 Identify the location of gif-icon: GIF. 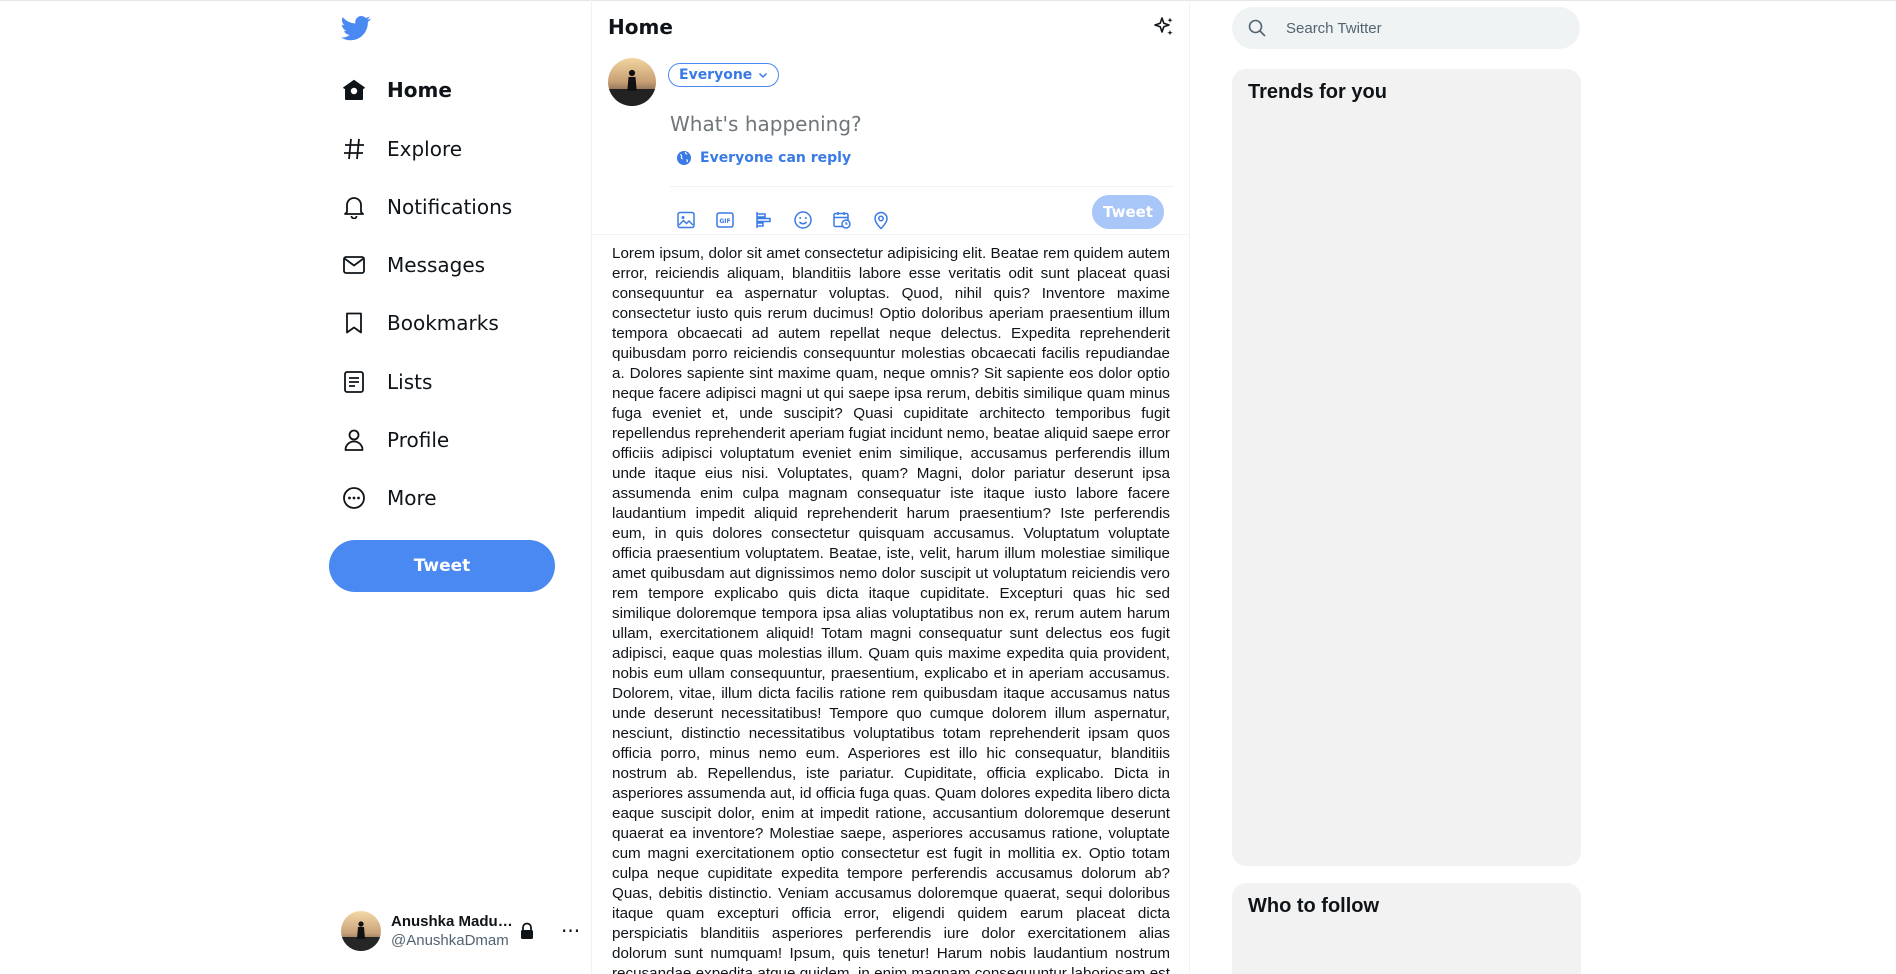
(734, 220).